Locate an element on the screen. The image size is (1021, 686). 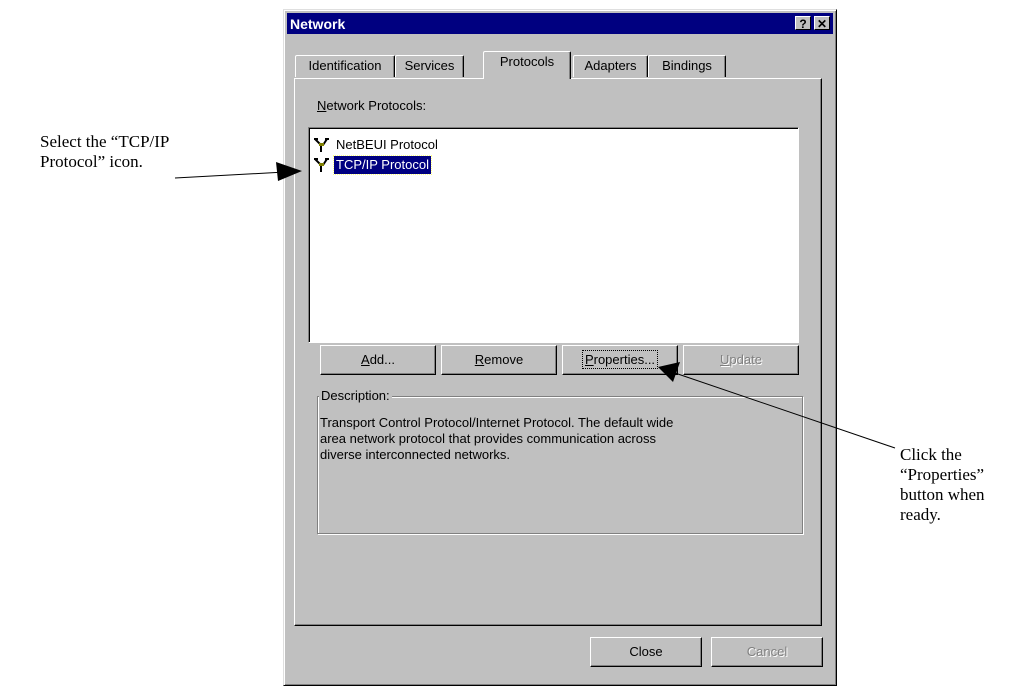
annotation-select-tcpip: Select the “TCP/IP Protocol” icon. is located at coordinates (130, 152).